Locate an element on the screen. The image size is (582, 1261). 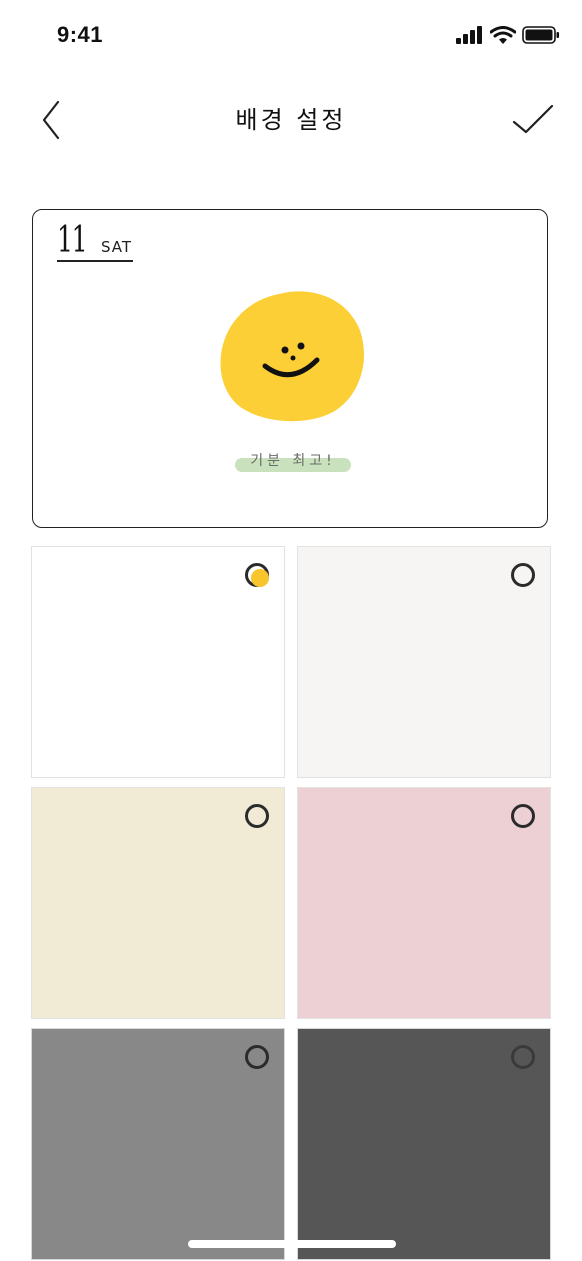
radio-fill is located at coordinates (260, 578).